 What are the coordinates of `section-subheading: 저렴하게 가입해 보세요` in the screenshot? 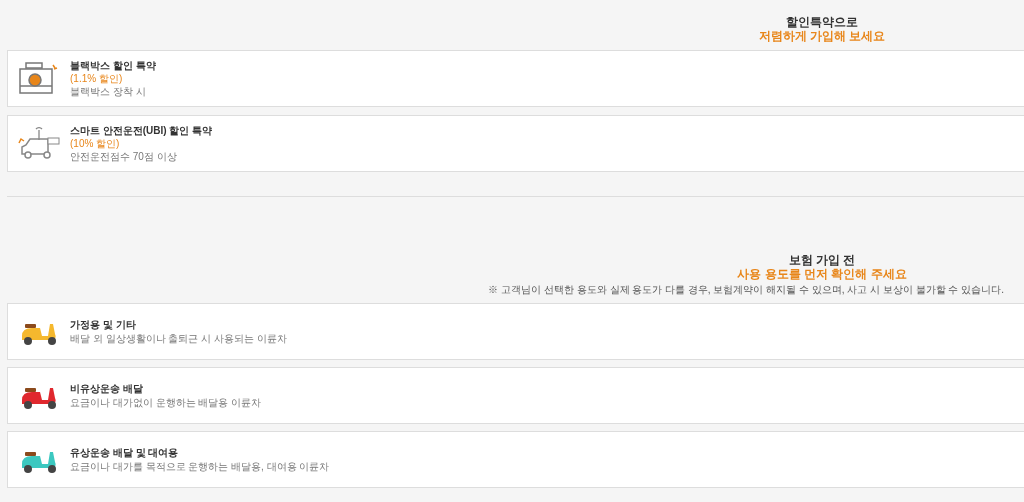 It's located at (822, 36).